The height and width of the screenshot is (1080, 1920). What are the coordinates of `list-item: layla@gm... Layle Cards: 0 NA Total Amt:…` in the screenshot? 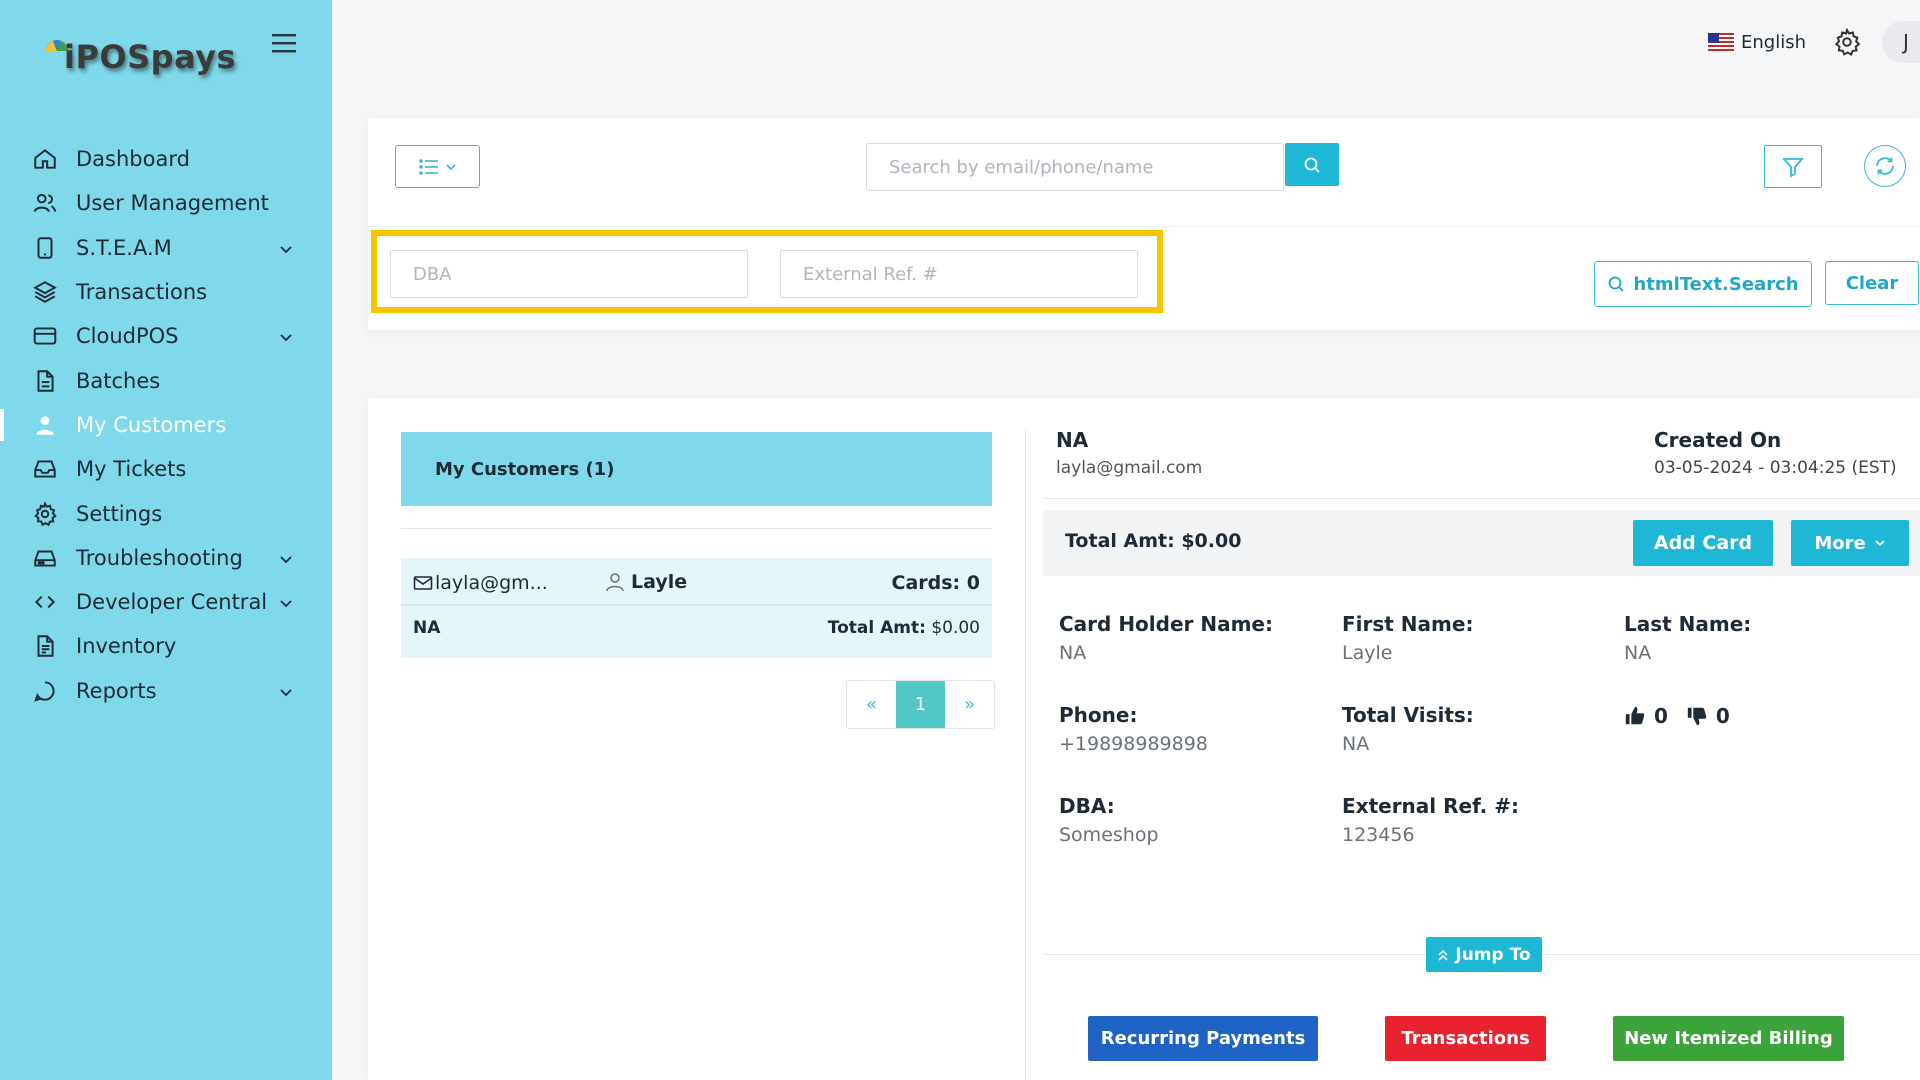 It's located at (696, 608).